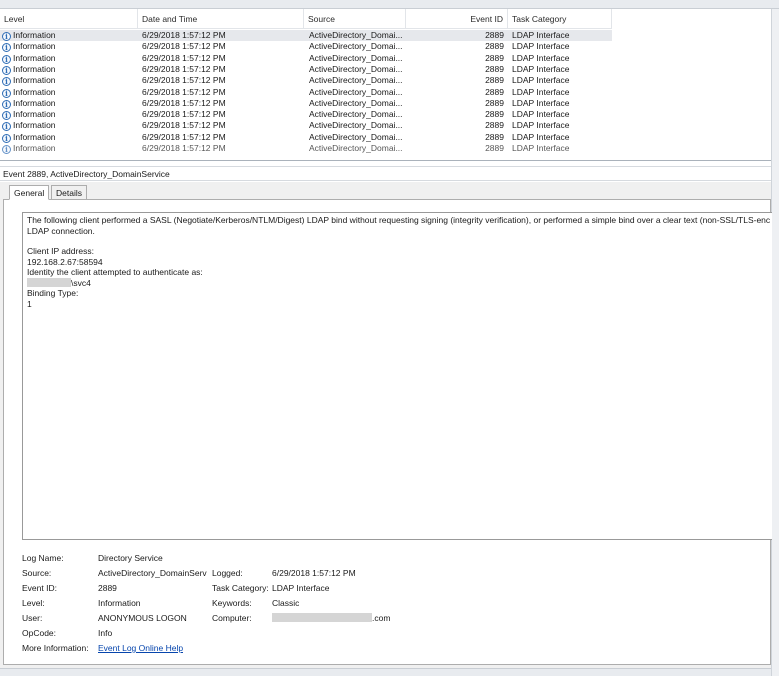 The width and height of the screenshot is (779, 676). What do you see at coordinates (355, 19) in the screenshot?
I see `column-header-source: Source` at bounding box center [355, 19].